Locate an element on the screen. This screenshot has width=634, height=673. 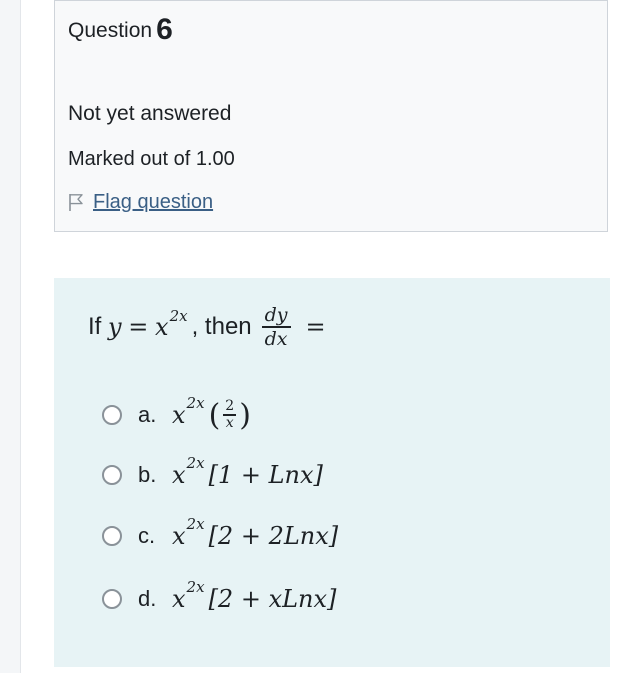
derivative-fraction: dy dx is located at coordinates (276, 327).